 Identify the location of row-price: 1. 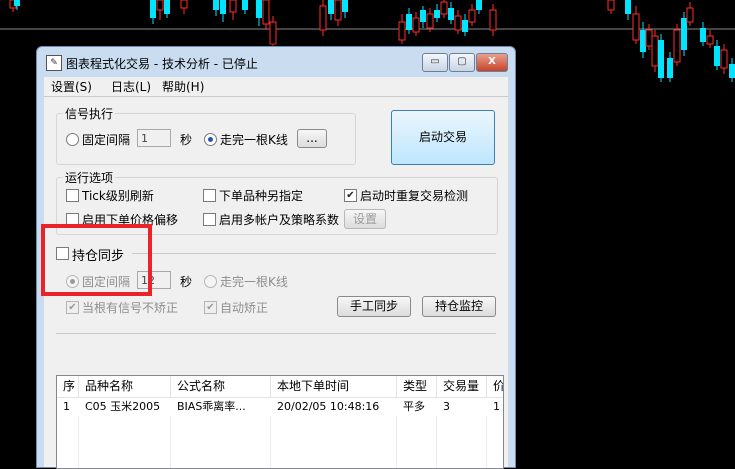
(496, 406).